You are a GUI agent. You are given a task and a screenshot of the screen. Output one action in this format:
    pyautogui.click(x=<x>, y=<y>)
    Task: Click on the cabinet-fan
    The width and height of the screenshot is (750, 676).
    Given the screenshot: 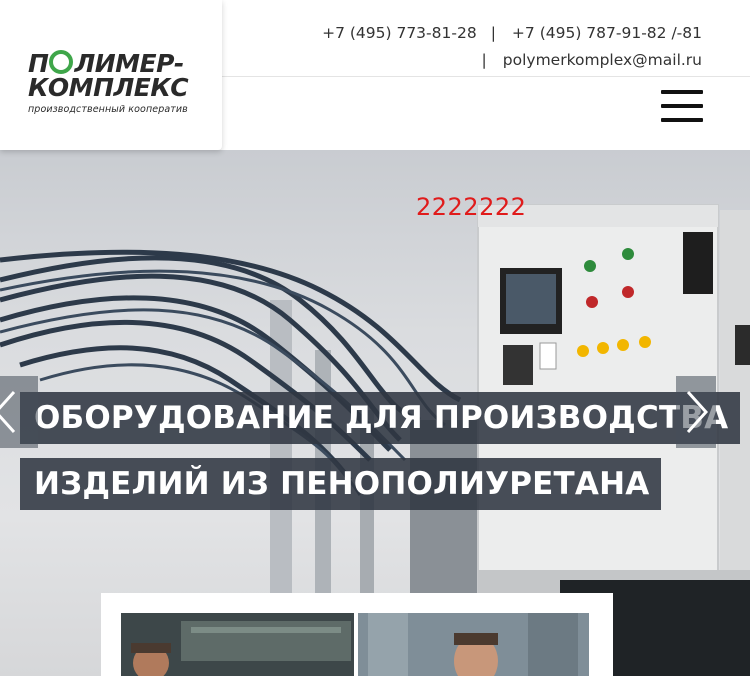 What is the action you would take?
    pyautogui.click(x=698, y=263)
    